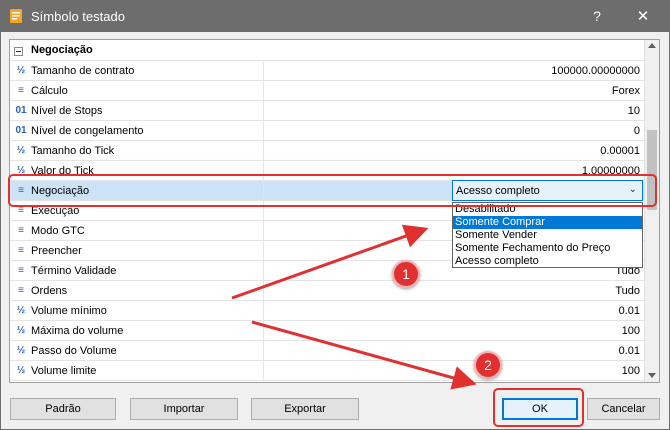 The image size is (670, 430). Describe the element at coordinates (74, 271) in the screenshot. I see `property-name: Término Validade` at that location.